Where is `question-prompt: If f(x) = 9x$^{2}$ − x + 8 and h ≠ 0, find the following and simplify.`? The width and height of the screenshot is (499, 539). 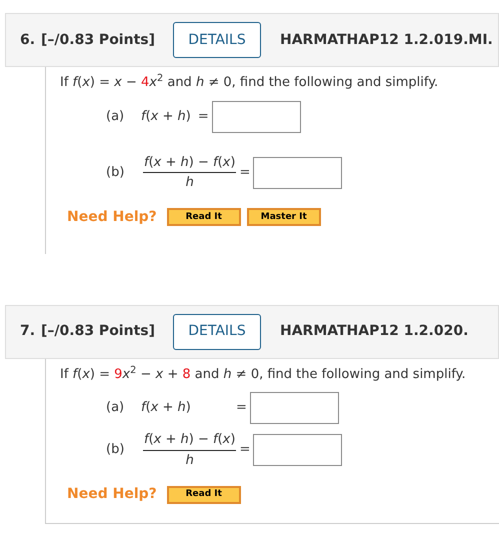 question-prompt: If f(x) = 9x$^{2}$ − x + 8 and h ≠ 0, find the following and simplify. is located at coordinates (263, 374).